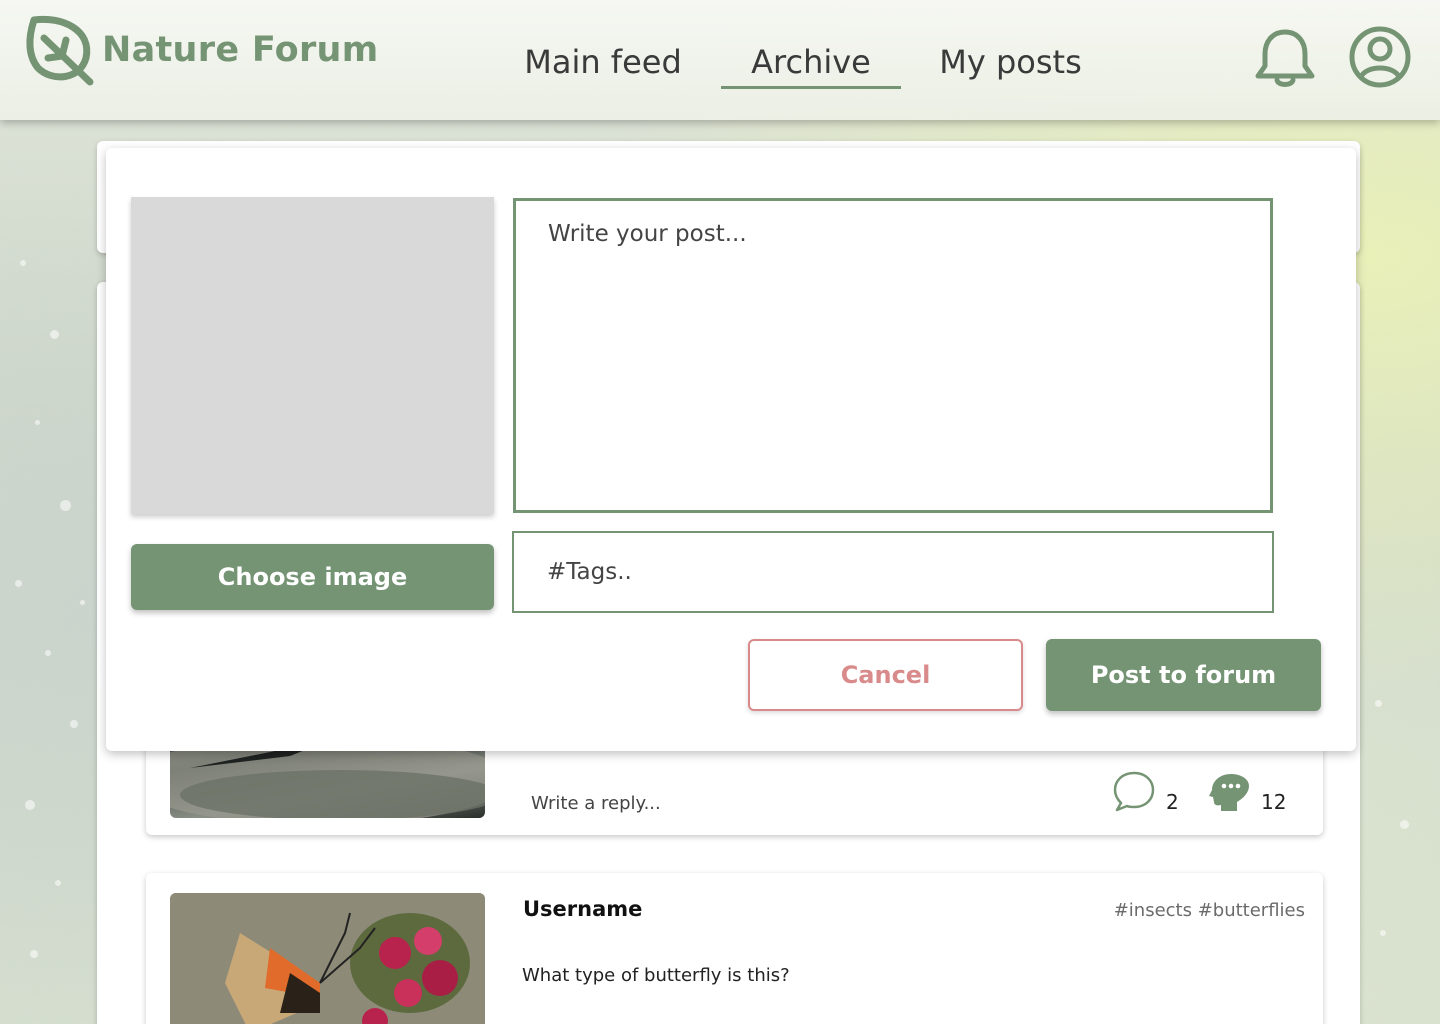 The image size is (1440, 1024). I want to click on nav-my-posts: My posts, so click(1010, 62).